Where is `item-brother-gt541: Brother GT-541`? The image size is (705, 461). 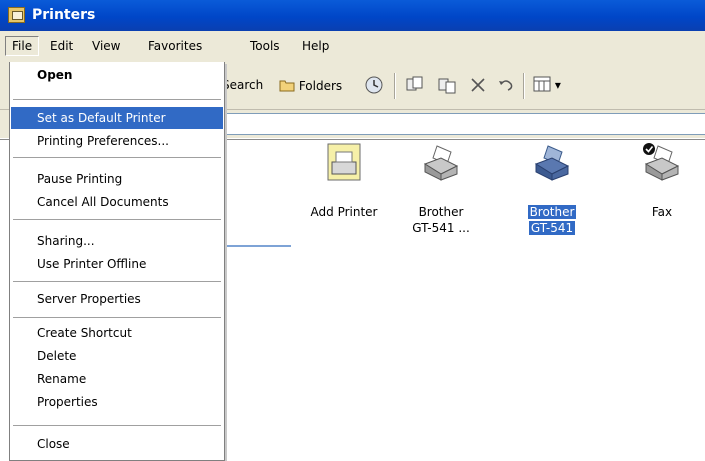 item-brother-gt541: Brother GT-541 is located at coordinates (552, 188).